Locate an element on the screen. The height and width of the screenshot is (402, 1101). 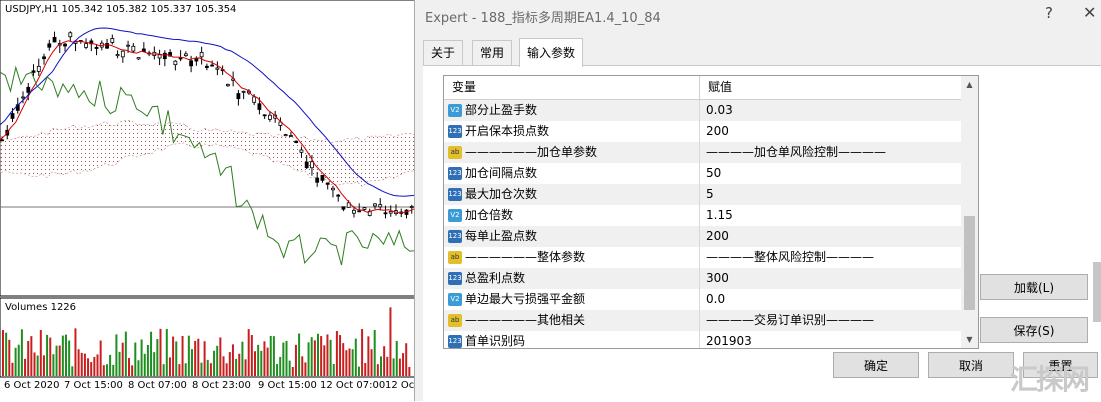
parameter-value: 300 is located at coordinates (833, 278).